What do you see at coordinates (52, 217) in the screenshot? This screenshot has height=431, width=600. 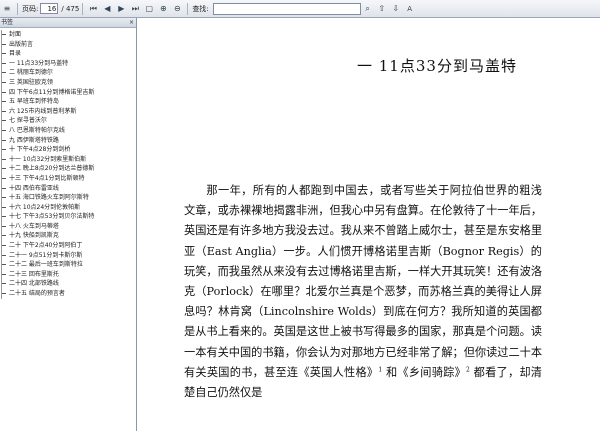 I see `bookmark-label: 十七 下午3点53分到贝尔法斯特` at bounding box center [52, 217].